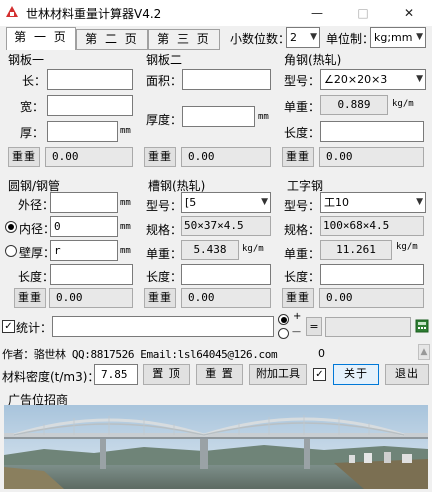 The width and height of the screenshot is (432, 492). Describe the element at coordinates (41, 38) in the screenshot. I see `tab-page-1: 第 一 页` at that location.